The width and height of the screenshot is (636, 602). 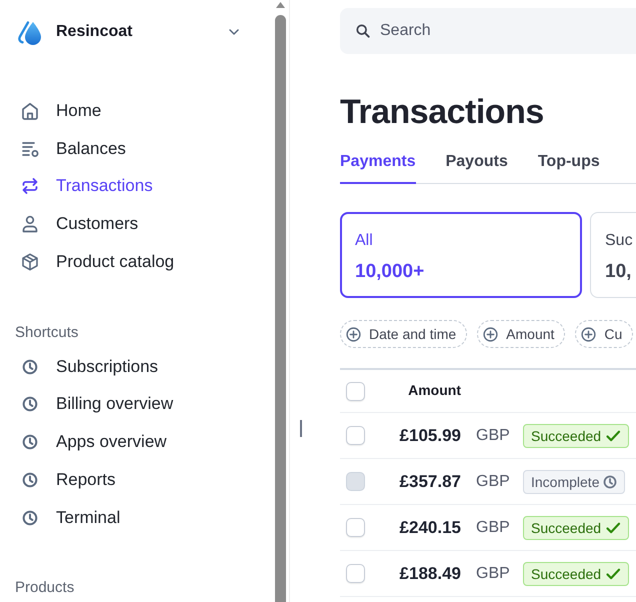 What do you see at coordinates (461, 255) in the screenshot?
I see `status-filter-card: All 10,000+` at bounding box center [461, 255].